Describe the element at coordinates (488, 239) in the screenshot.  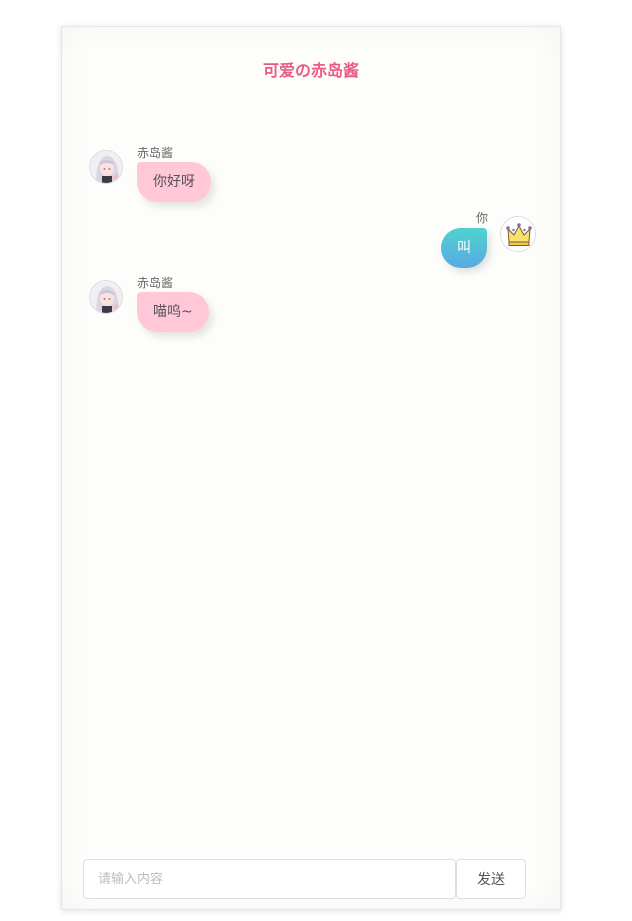
I see `message-row-user: 你 叫` at that location.